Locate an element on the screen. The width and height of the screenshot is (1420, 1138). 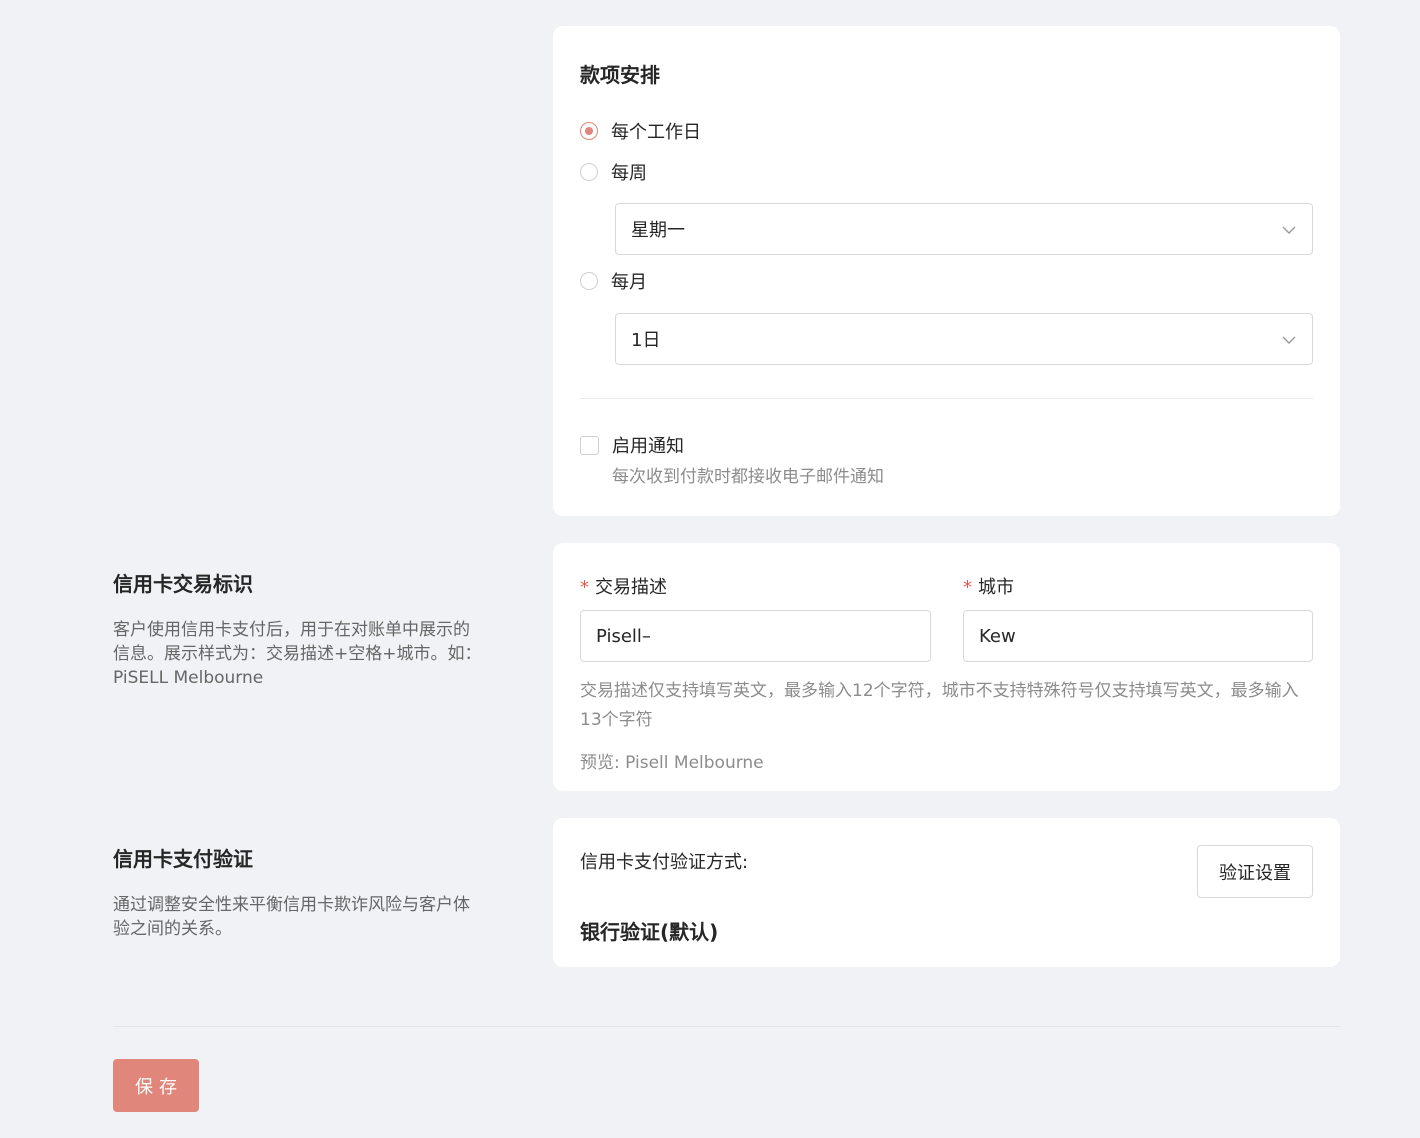
verification-method-value: 银行验证(默认) is located at coordinates (649, 932).